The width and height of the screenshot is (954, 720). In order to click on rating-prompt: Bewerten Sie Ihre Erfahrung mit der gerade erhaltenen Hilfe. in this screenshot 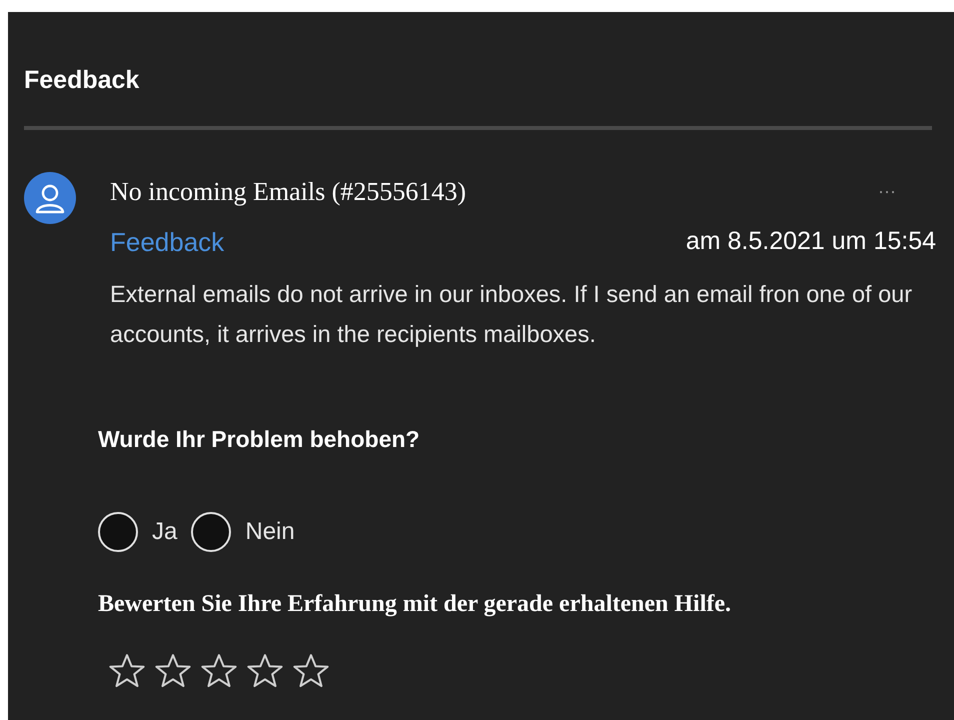, I will do `click(415, 604)`.